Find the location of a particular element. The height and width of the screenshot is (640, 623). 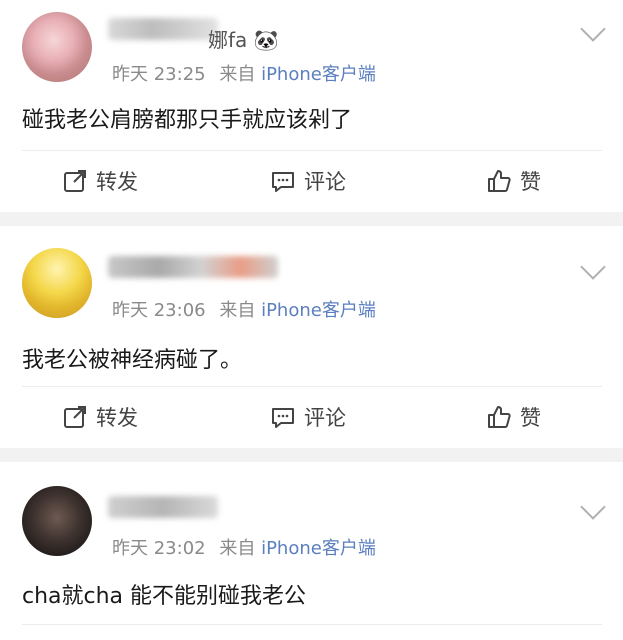

post-meta: 昨天 23:06 来自 iPhone客户端 is located at coordinates (244, 309).